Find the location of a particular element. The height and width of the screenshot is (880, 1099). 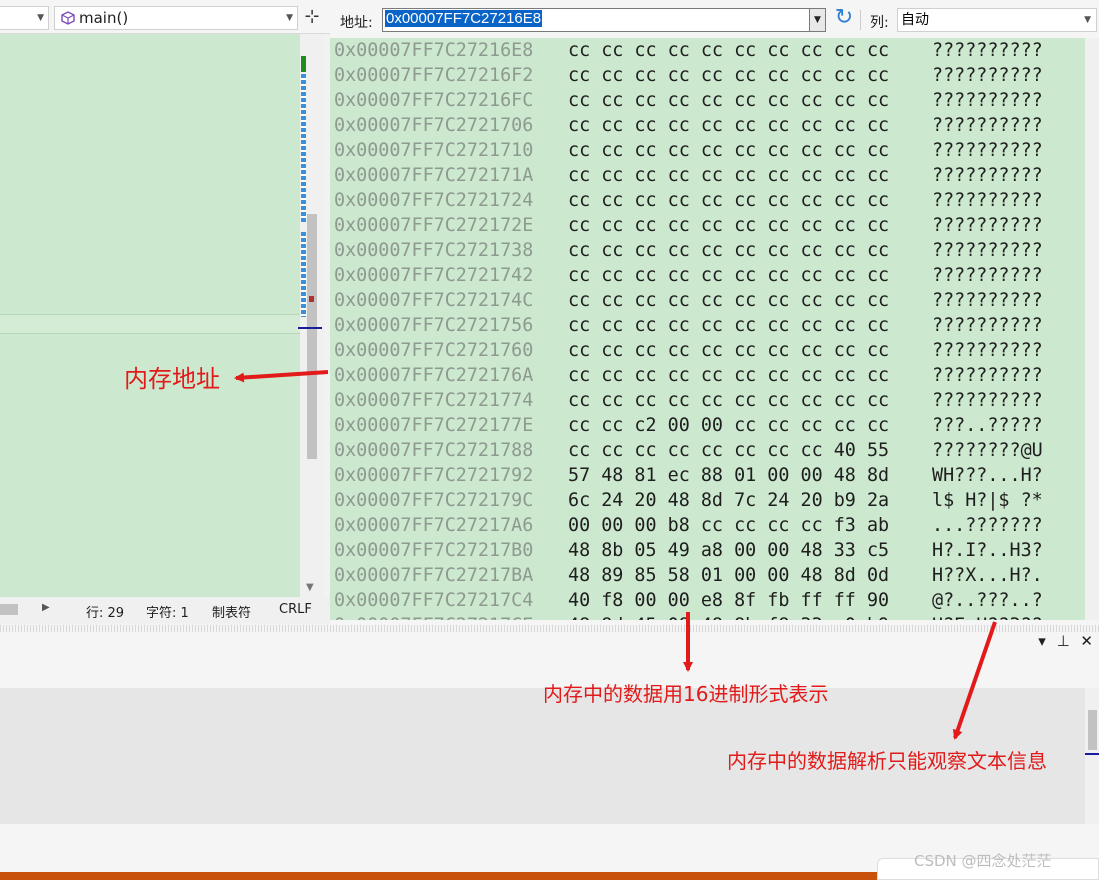

memory-address: 0x00007FF7C2721710 is located at coordinates (434, 150).